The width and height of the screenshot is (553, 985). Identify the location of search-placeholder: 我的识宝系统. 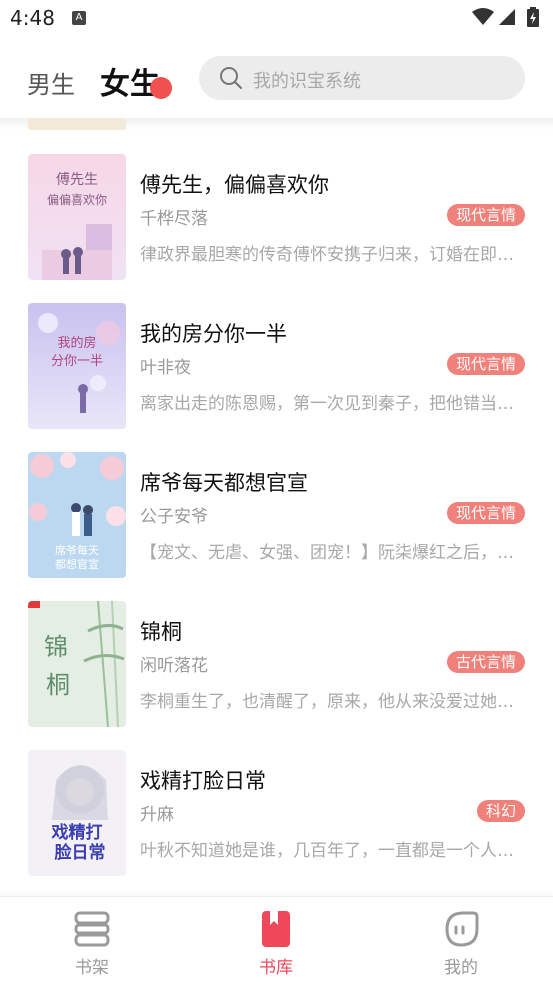
(307, 81).